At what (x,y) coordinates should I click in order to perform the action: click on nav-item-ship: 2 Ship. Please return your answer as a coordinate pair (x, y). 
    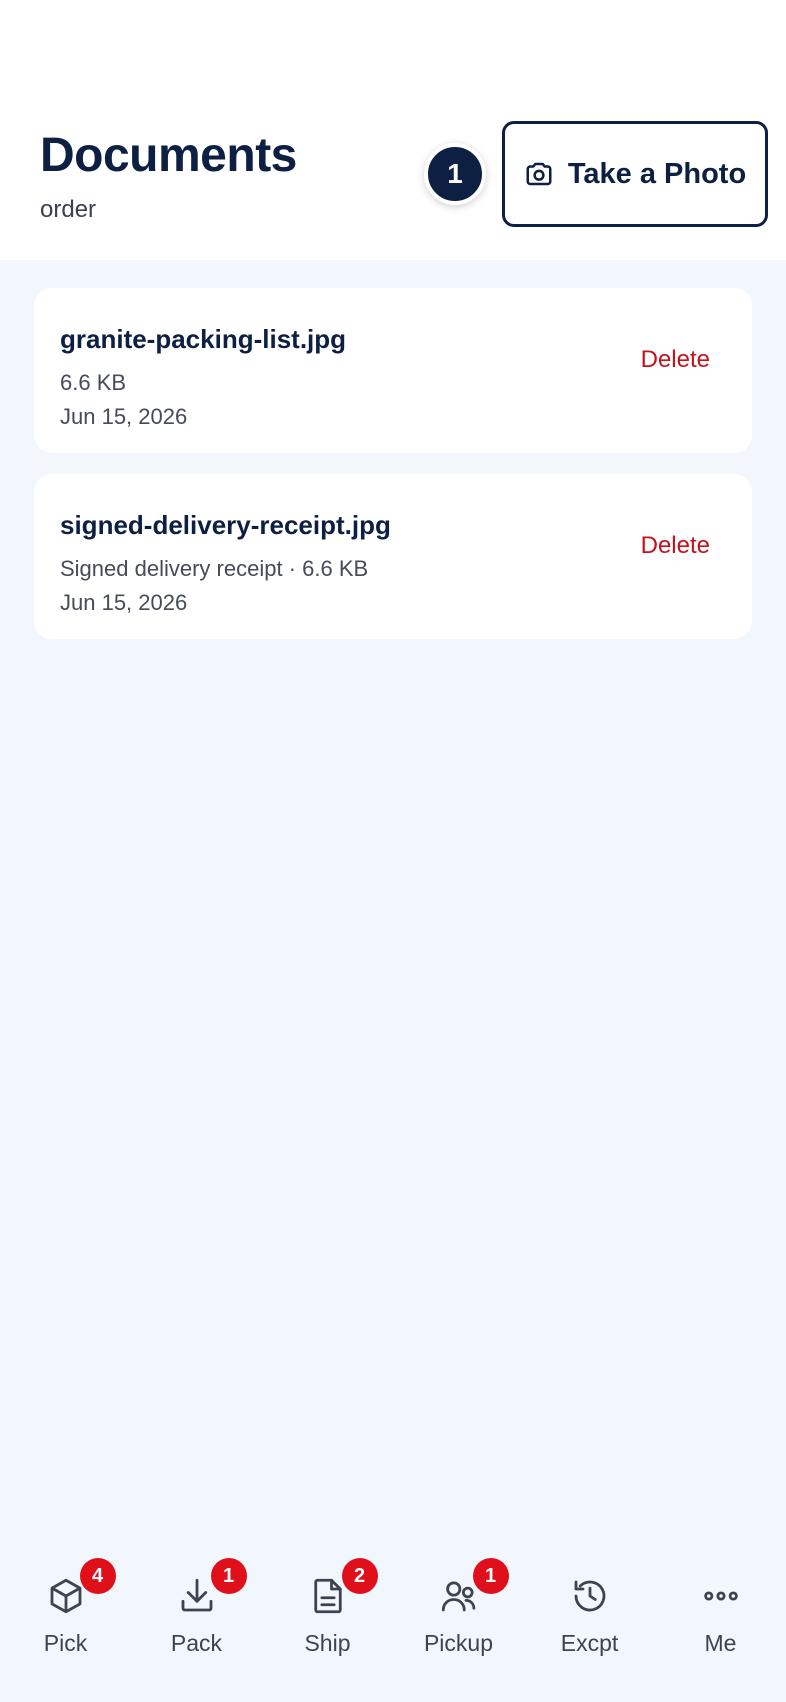
    Looking at the image, I should click on (327, 1625).